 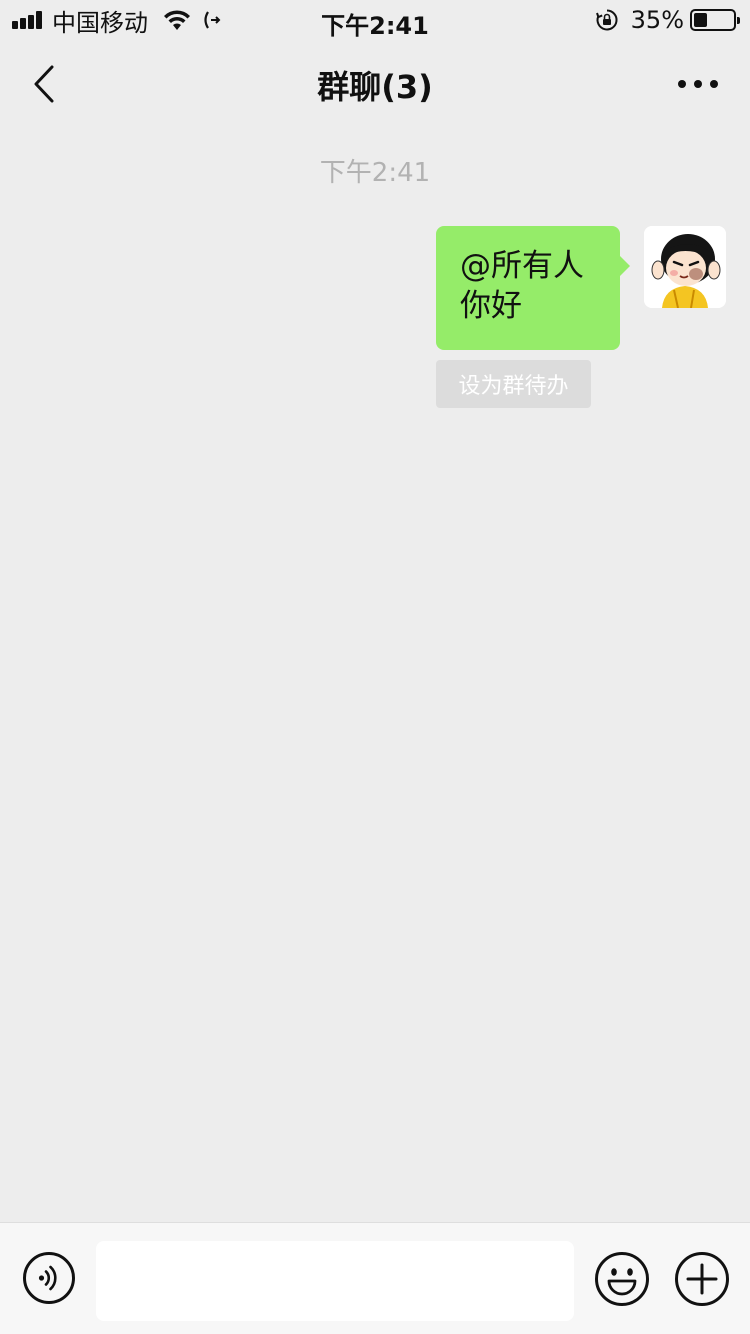 What do you see at coordinates (606, 20) in the screenshot?
I see `rotation-lock-icon` at bounding box center [606, 20].